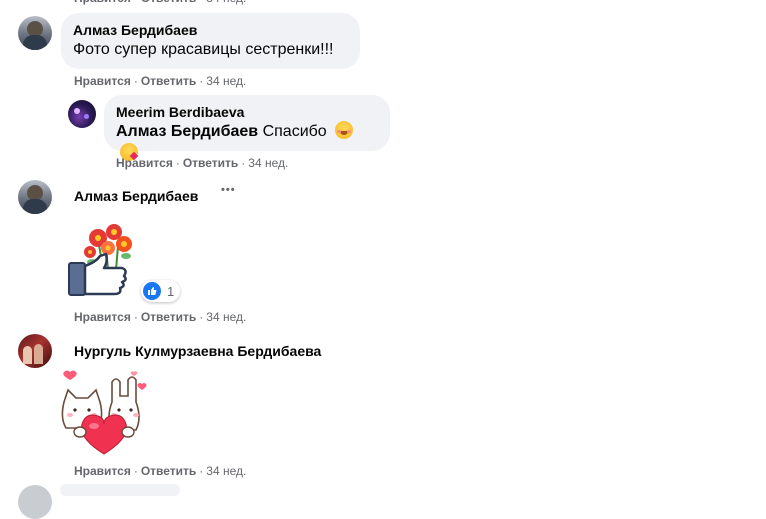 This screenshot has height=519, width=766. What do you see at coordinates (228, 190) in the screenshot?
I see `more-options-icon: •••` at bounding box center [228, 190].